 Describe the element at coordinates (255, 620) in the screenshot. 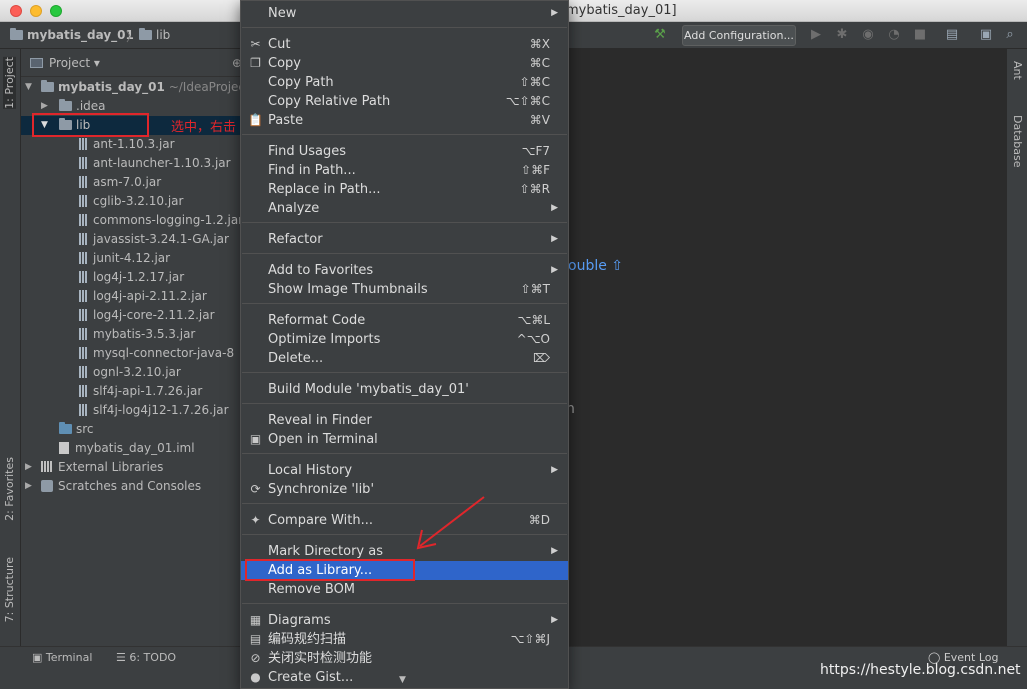

I see `diagram-icon: ▦` at that location.